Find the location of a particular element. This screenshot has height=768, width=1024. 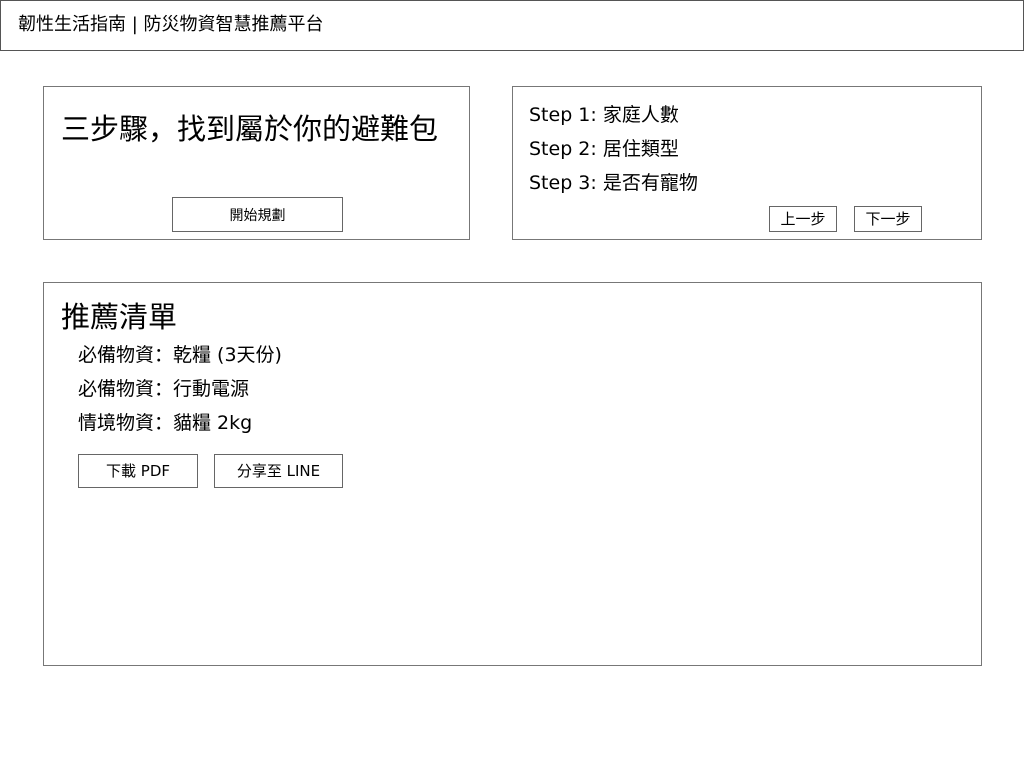

download-pdf-button: 下載 PDF is located at coordinates (138, 471).